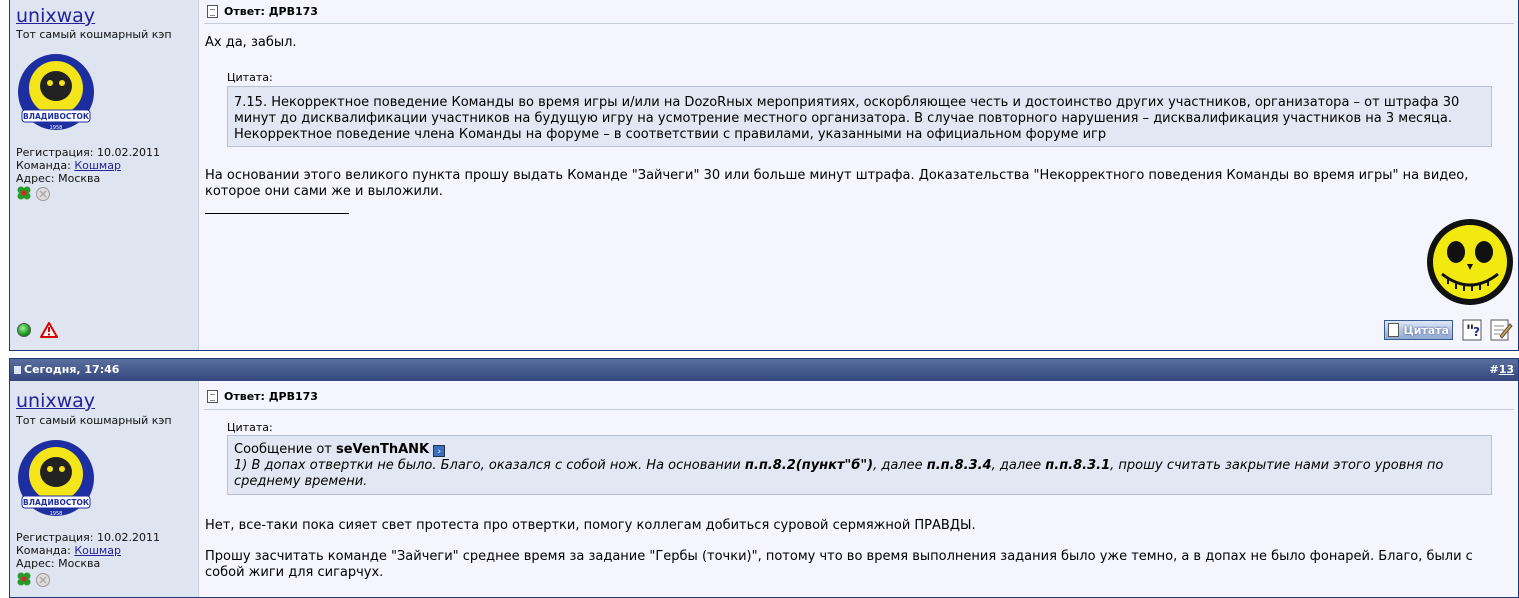 This screenshot has height=598, width=1519. I want to click on post-2-header-bar: Сегодня, 17:46 #13, so click(764, 370).